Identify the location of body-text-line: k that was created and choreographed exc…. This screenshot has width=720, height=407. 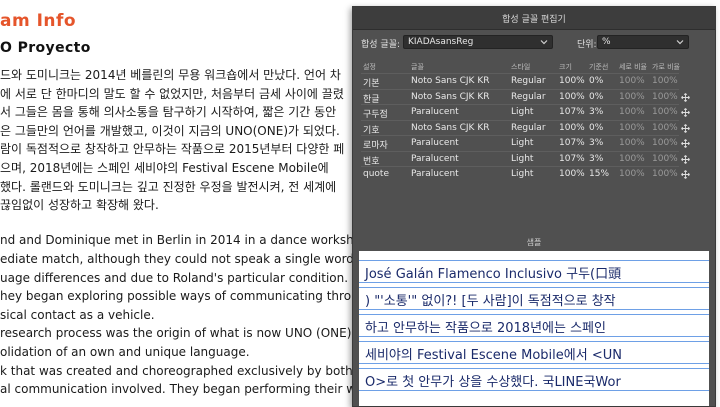
(182, 370).